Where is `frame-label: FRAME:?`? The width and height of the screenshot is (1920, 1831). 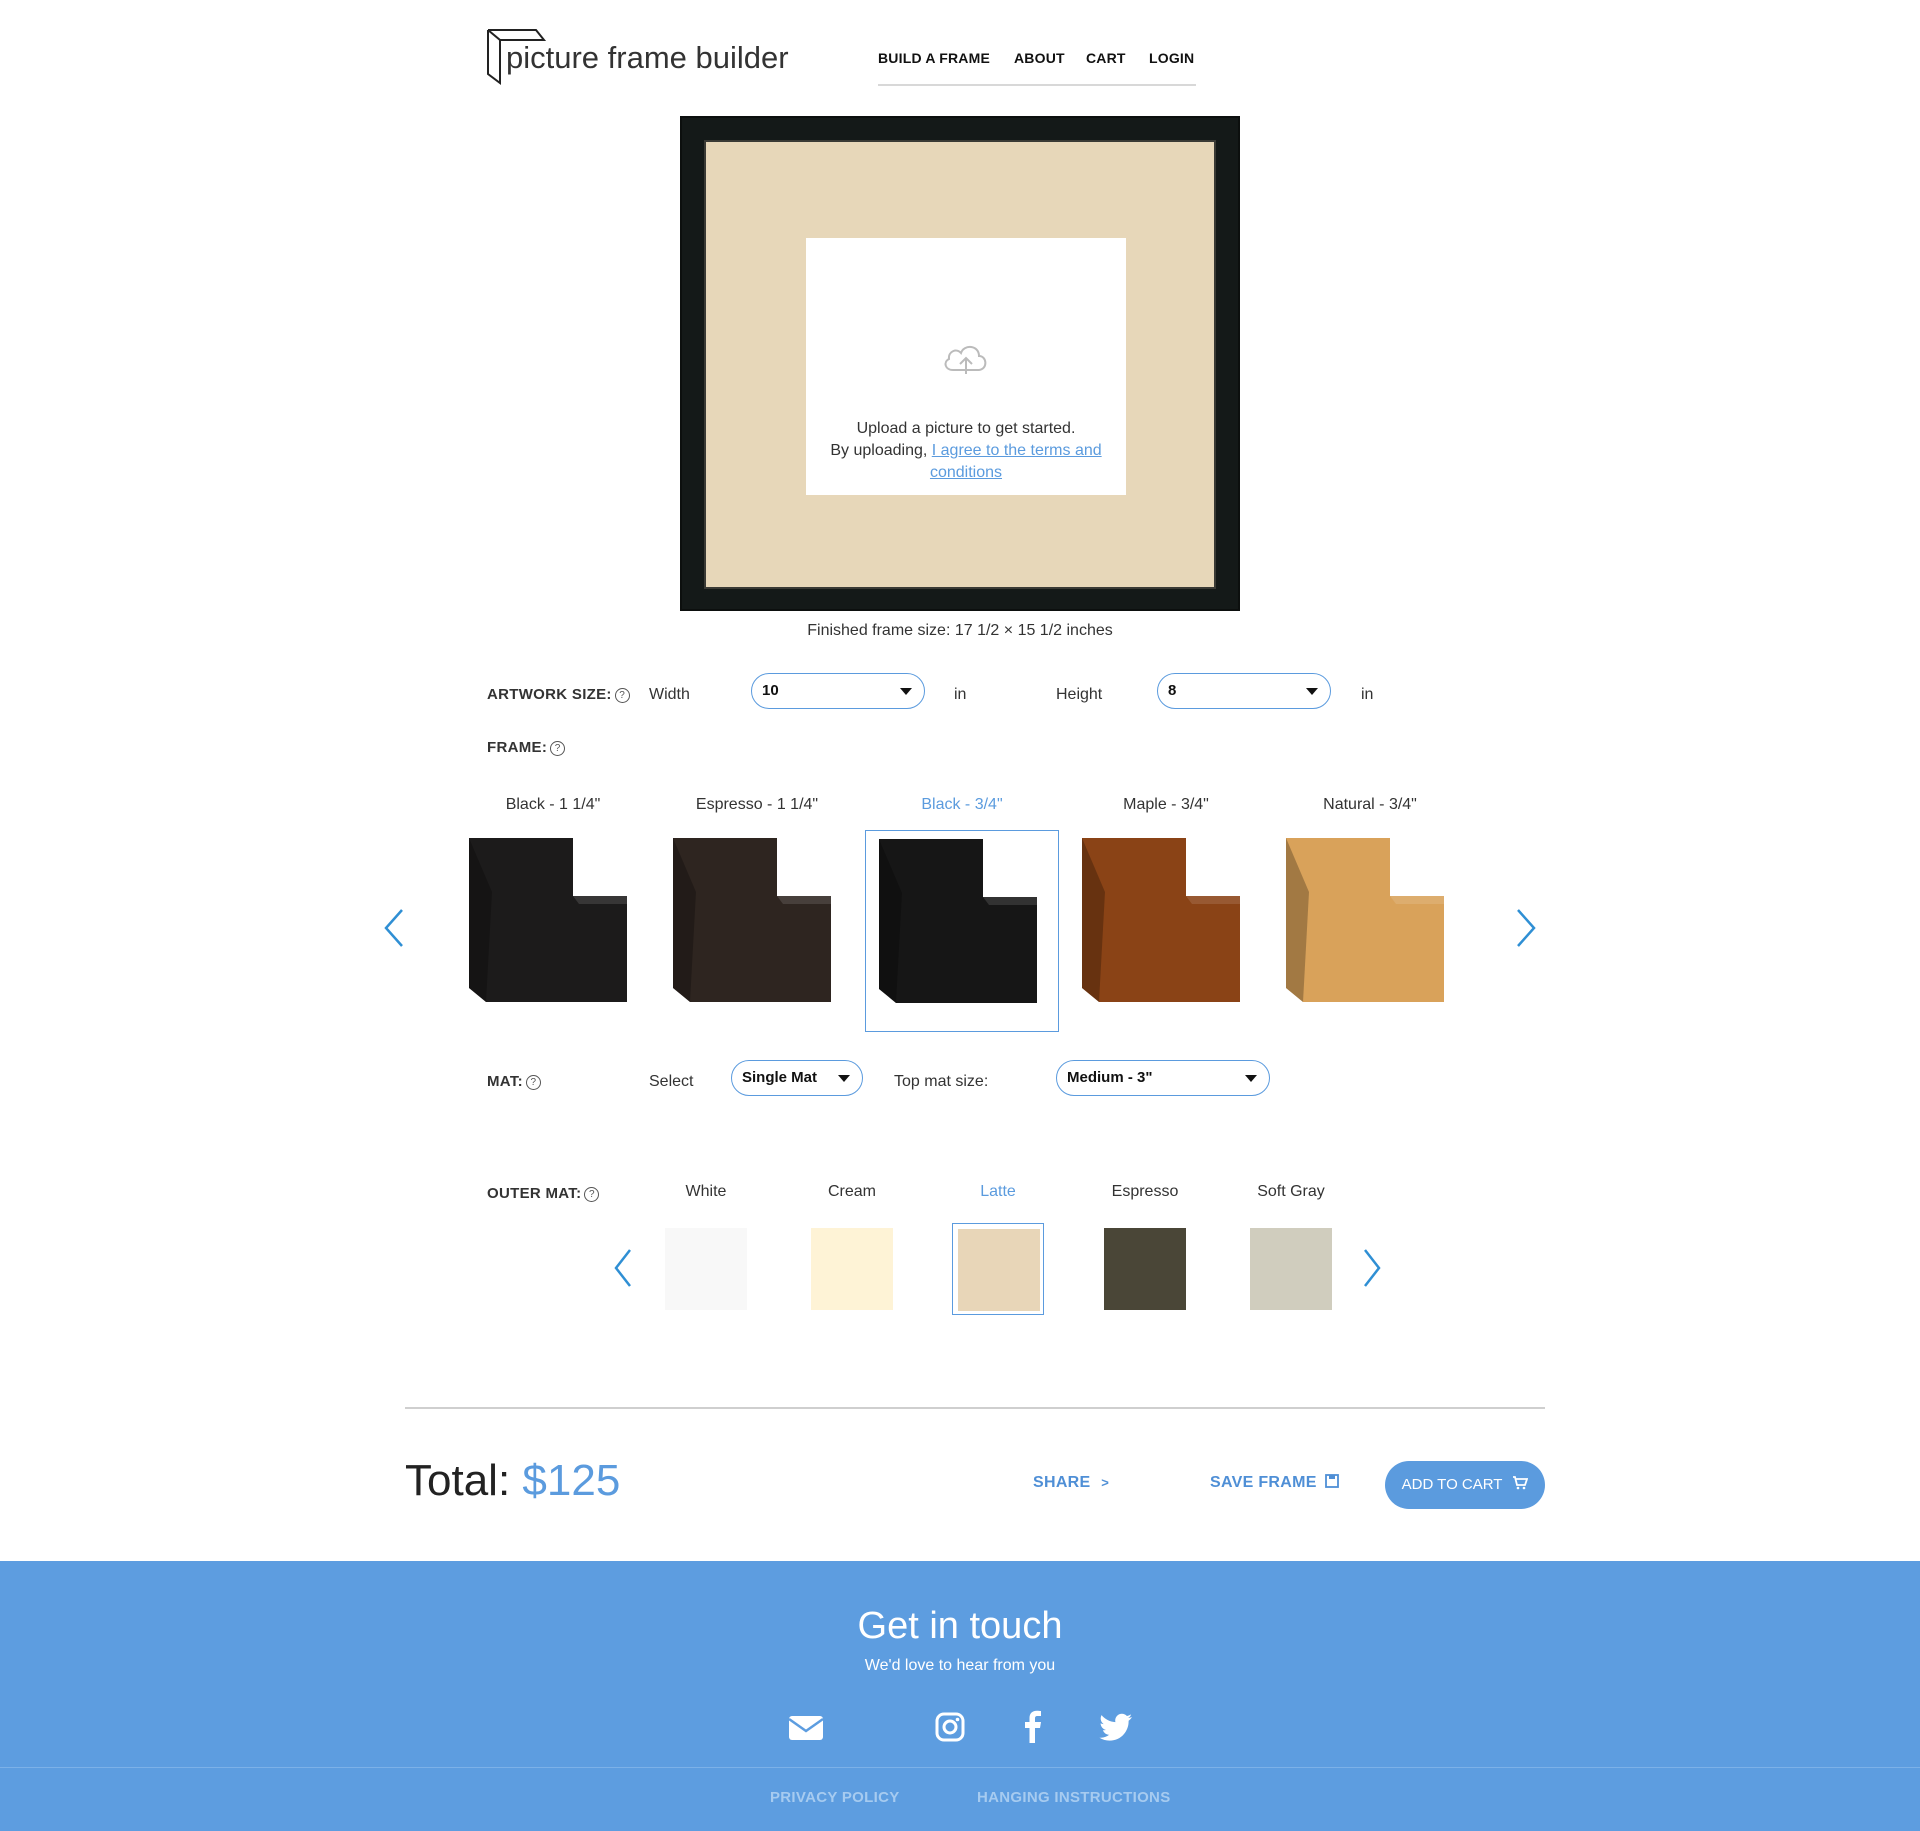 frame-label: FRAME:? is located at coordinates (526, 747).